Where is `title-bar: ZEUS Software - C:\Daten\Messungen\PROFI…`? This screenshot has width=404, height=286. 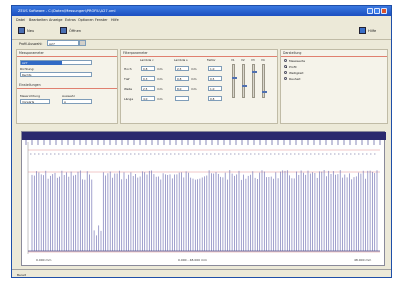
title-bar: ZEUS Software - C:\Daten\Messungen\PROFI… is located at coordinates (201, 11).